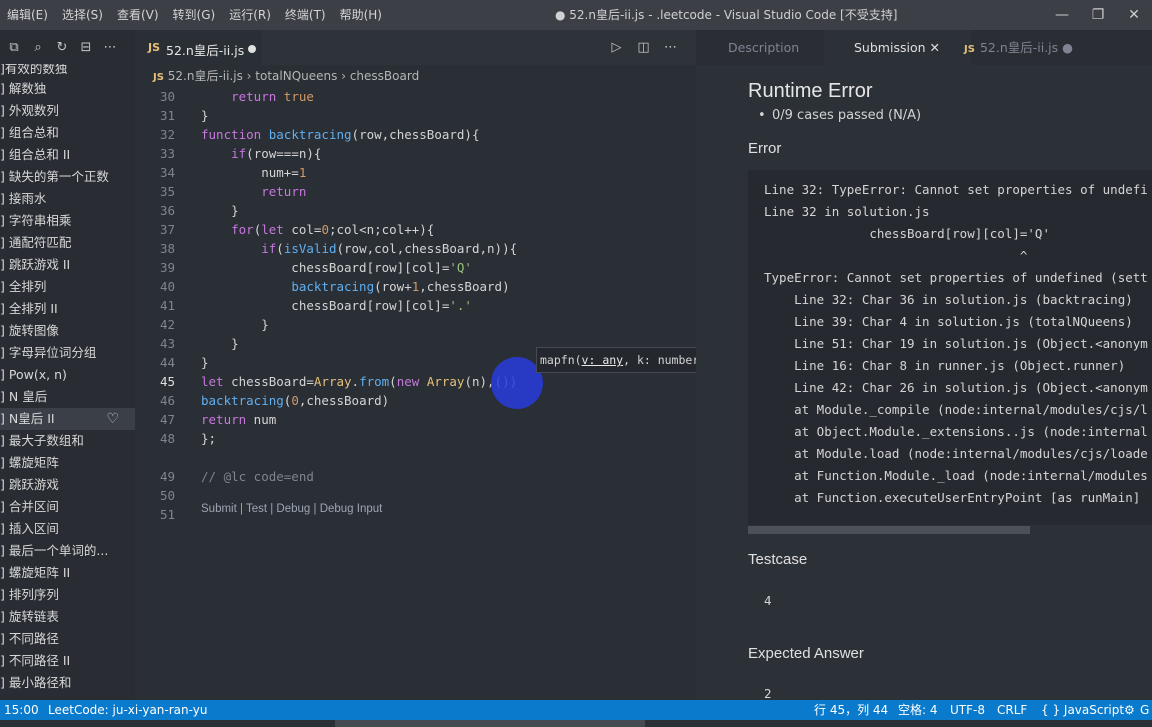 The image size is (1152, 727). Describe the element at coordinates (167, 362) in the screenshot. I see `line-number: 44` at that location.